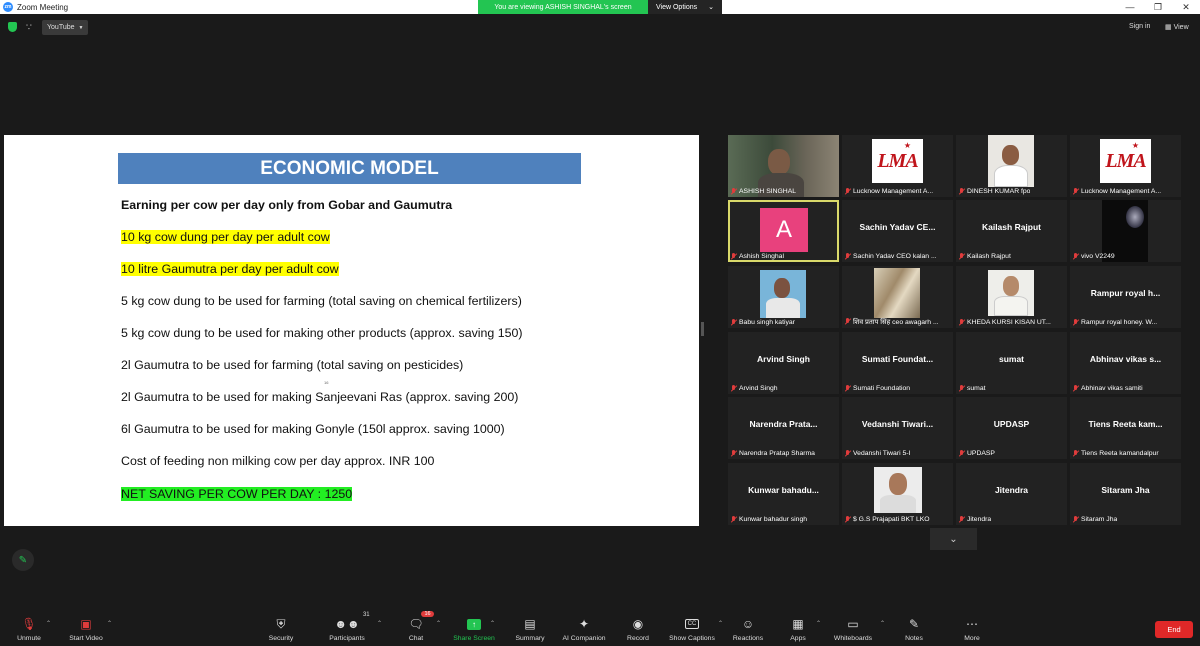 This screenshot has height=646, width=1200. I want to click on gallery-scroll-down-button: ⌄, so click(953, 539).